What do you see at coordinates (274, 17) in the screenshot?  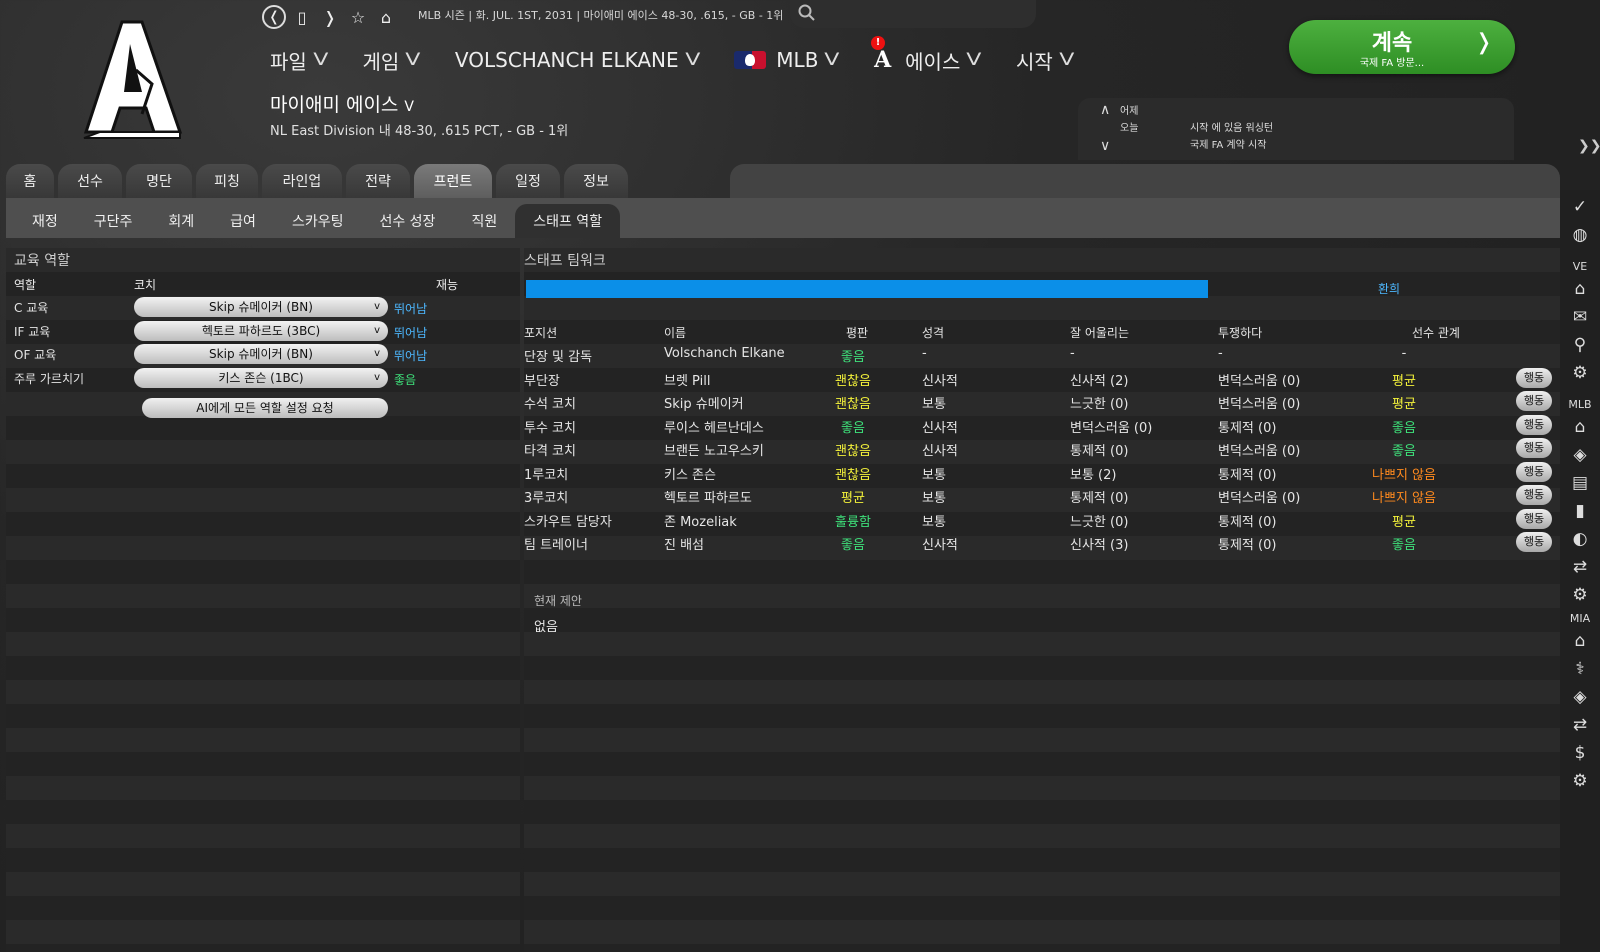 I see `back-arrow-icon: ❬` at bounding box center [274, 17].